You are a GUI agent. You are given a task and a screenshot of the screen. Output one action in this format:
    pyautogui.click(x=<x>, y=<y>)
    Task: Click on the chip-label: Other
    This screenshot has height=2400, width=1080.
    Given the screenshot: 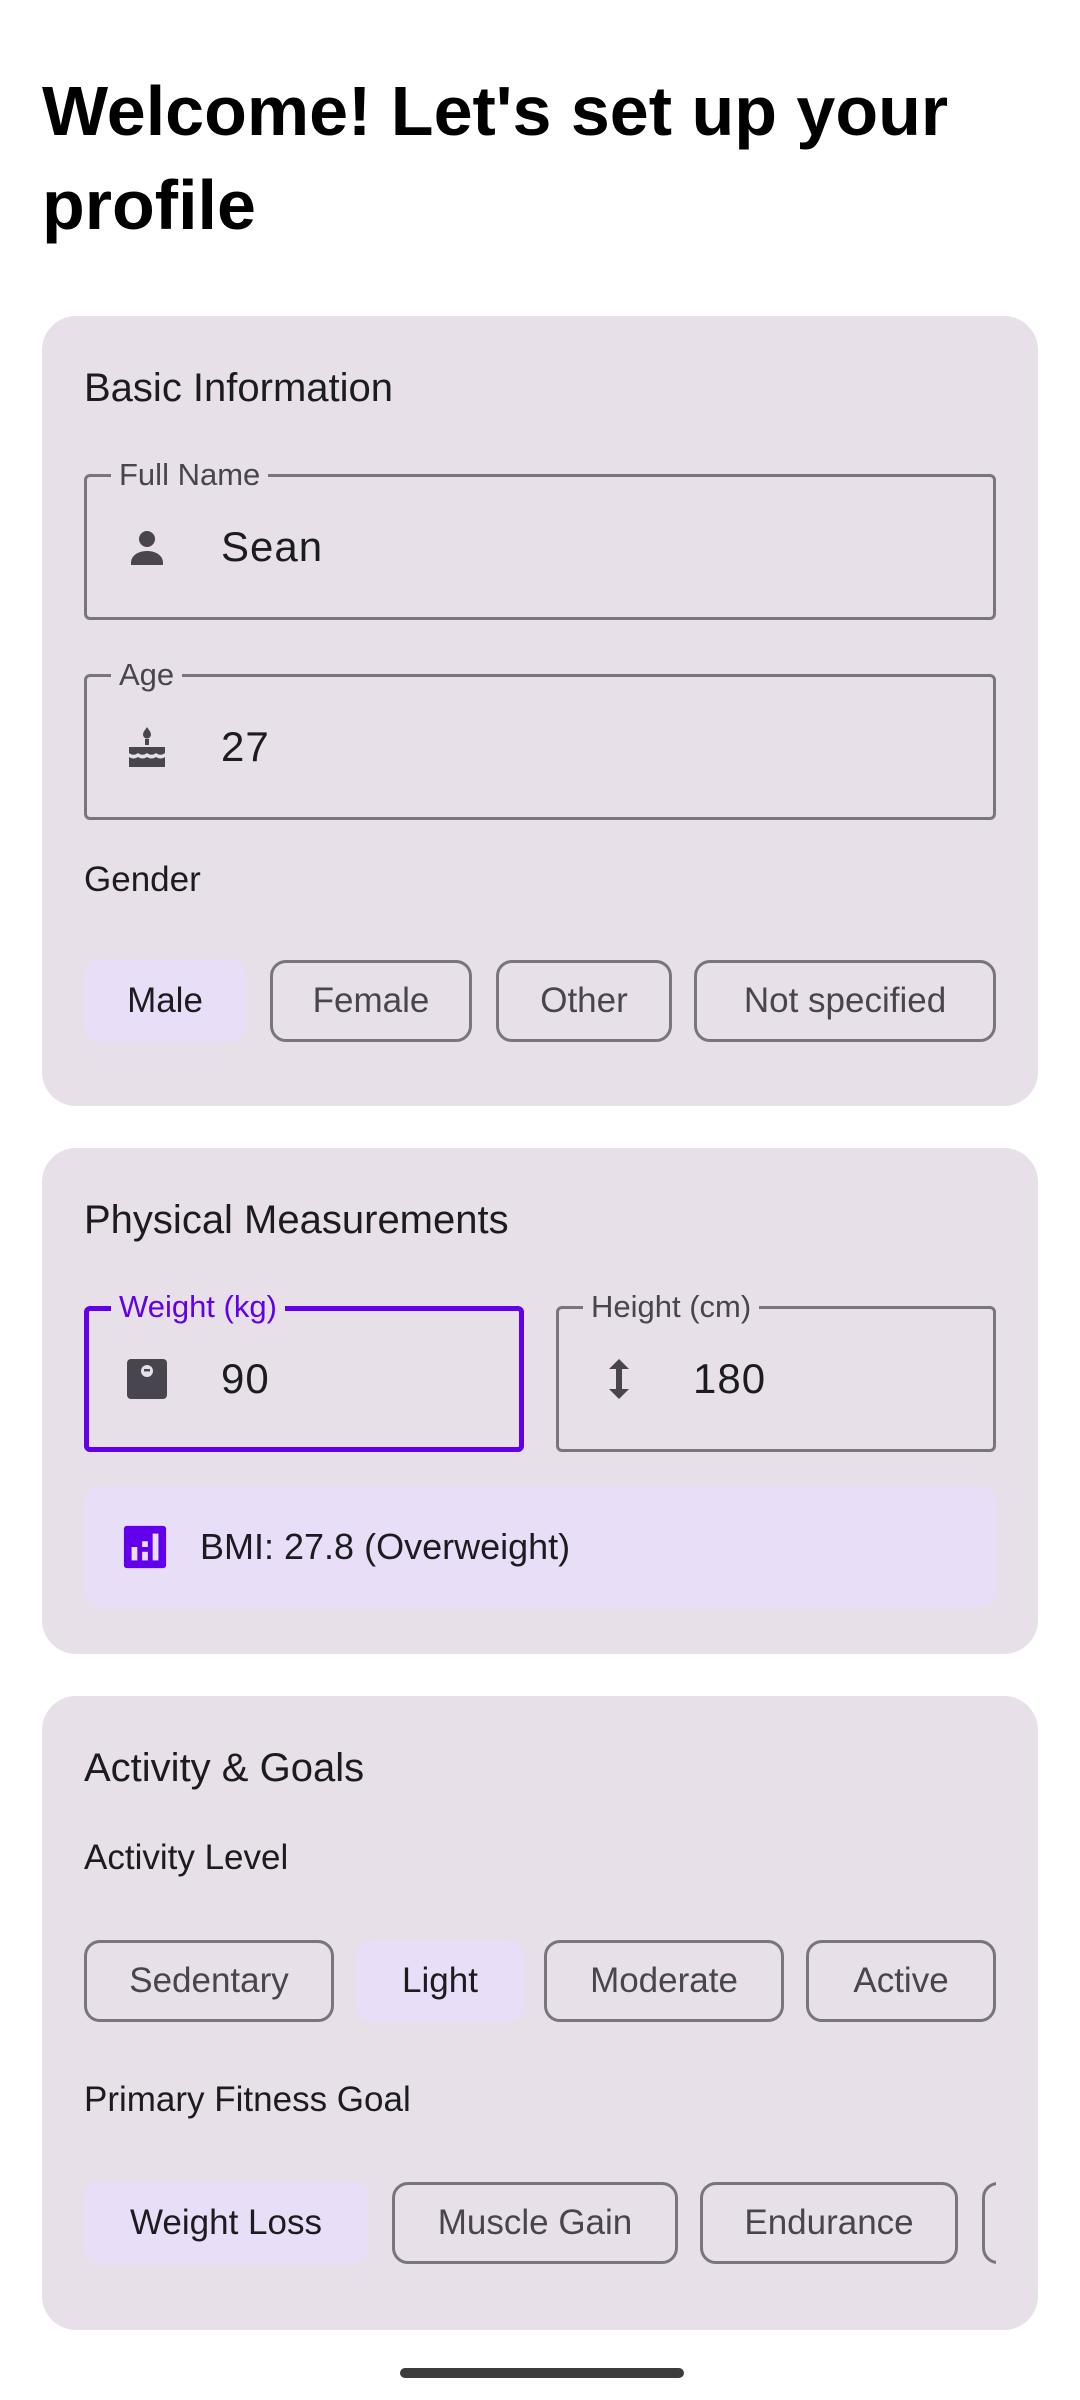 What is the action you would take?
    pyautogui.click(x=584, y=1000)
    